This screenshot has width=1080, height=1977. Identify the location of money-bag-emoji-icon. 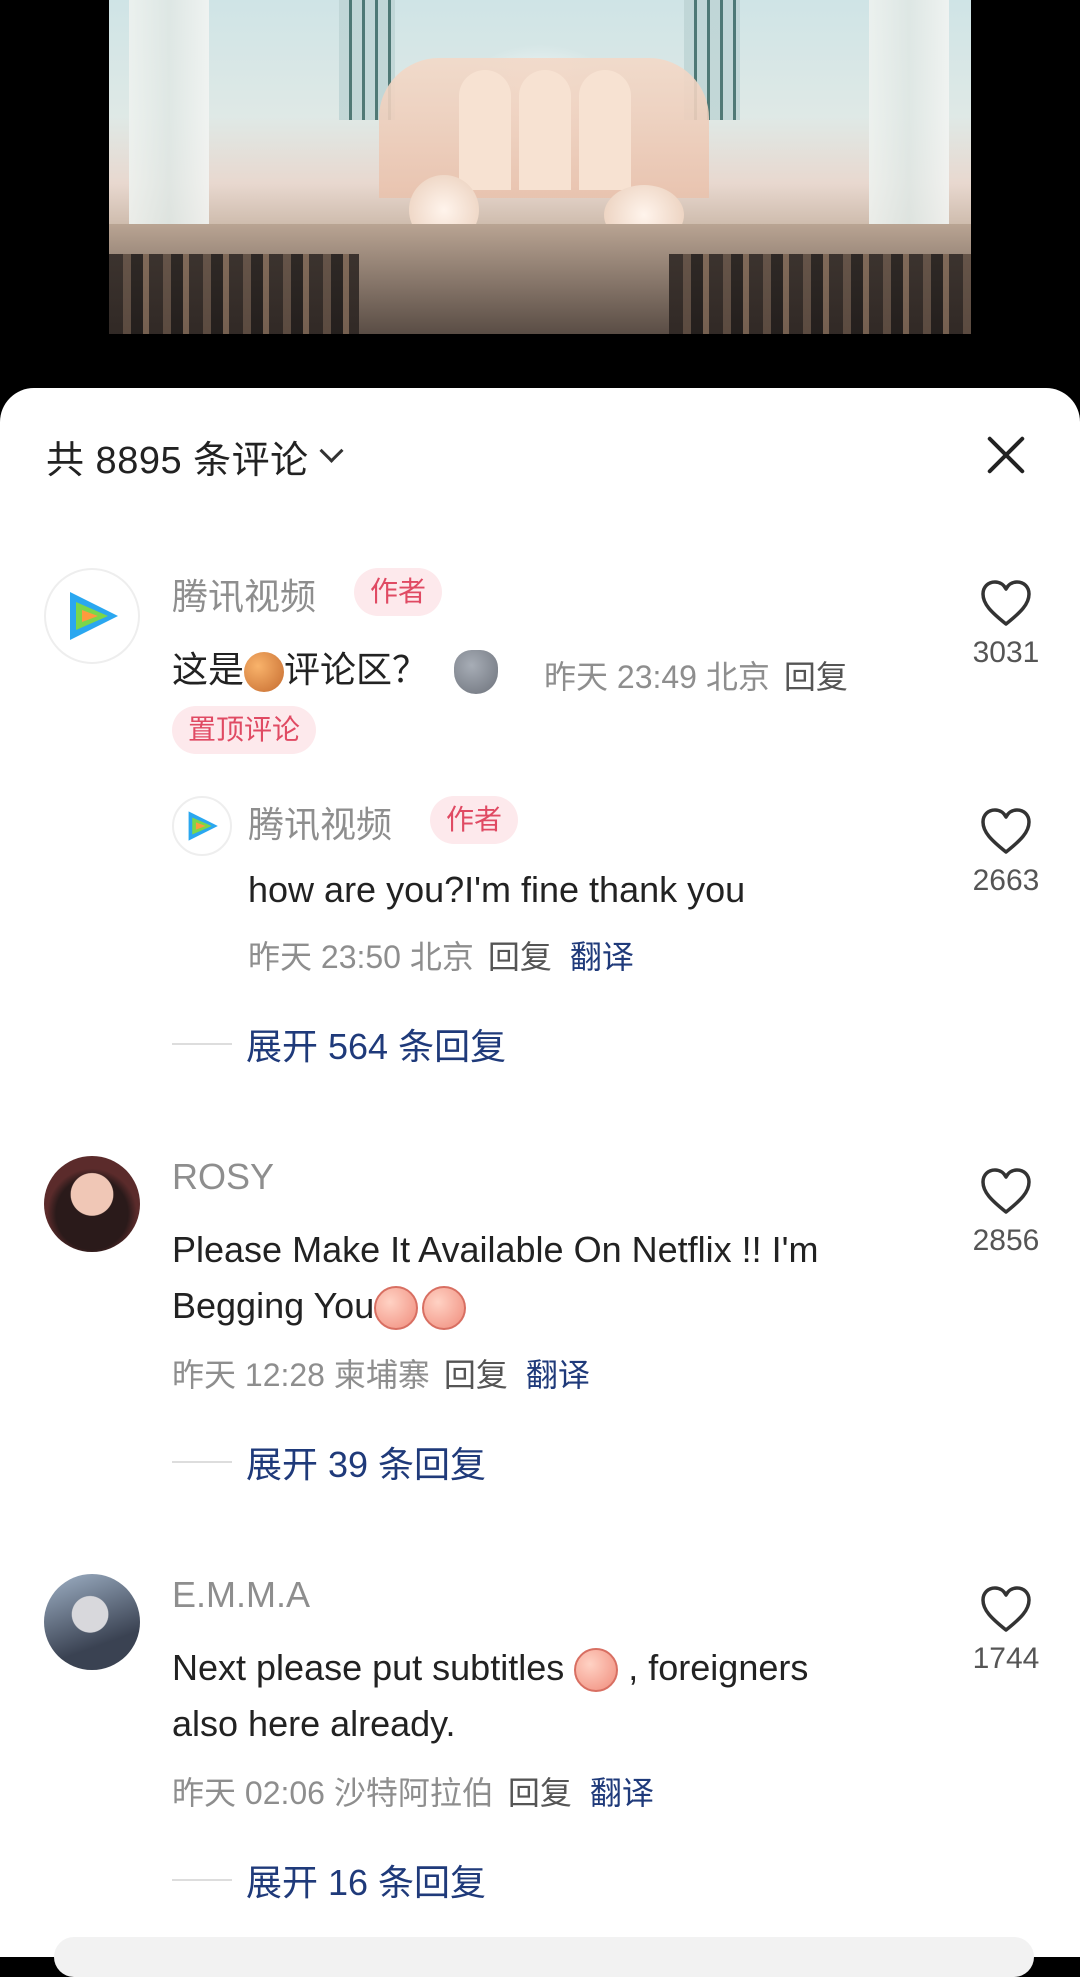
(476, 672).